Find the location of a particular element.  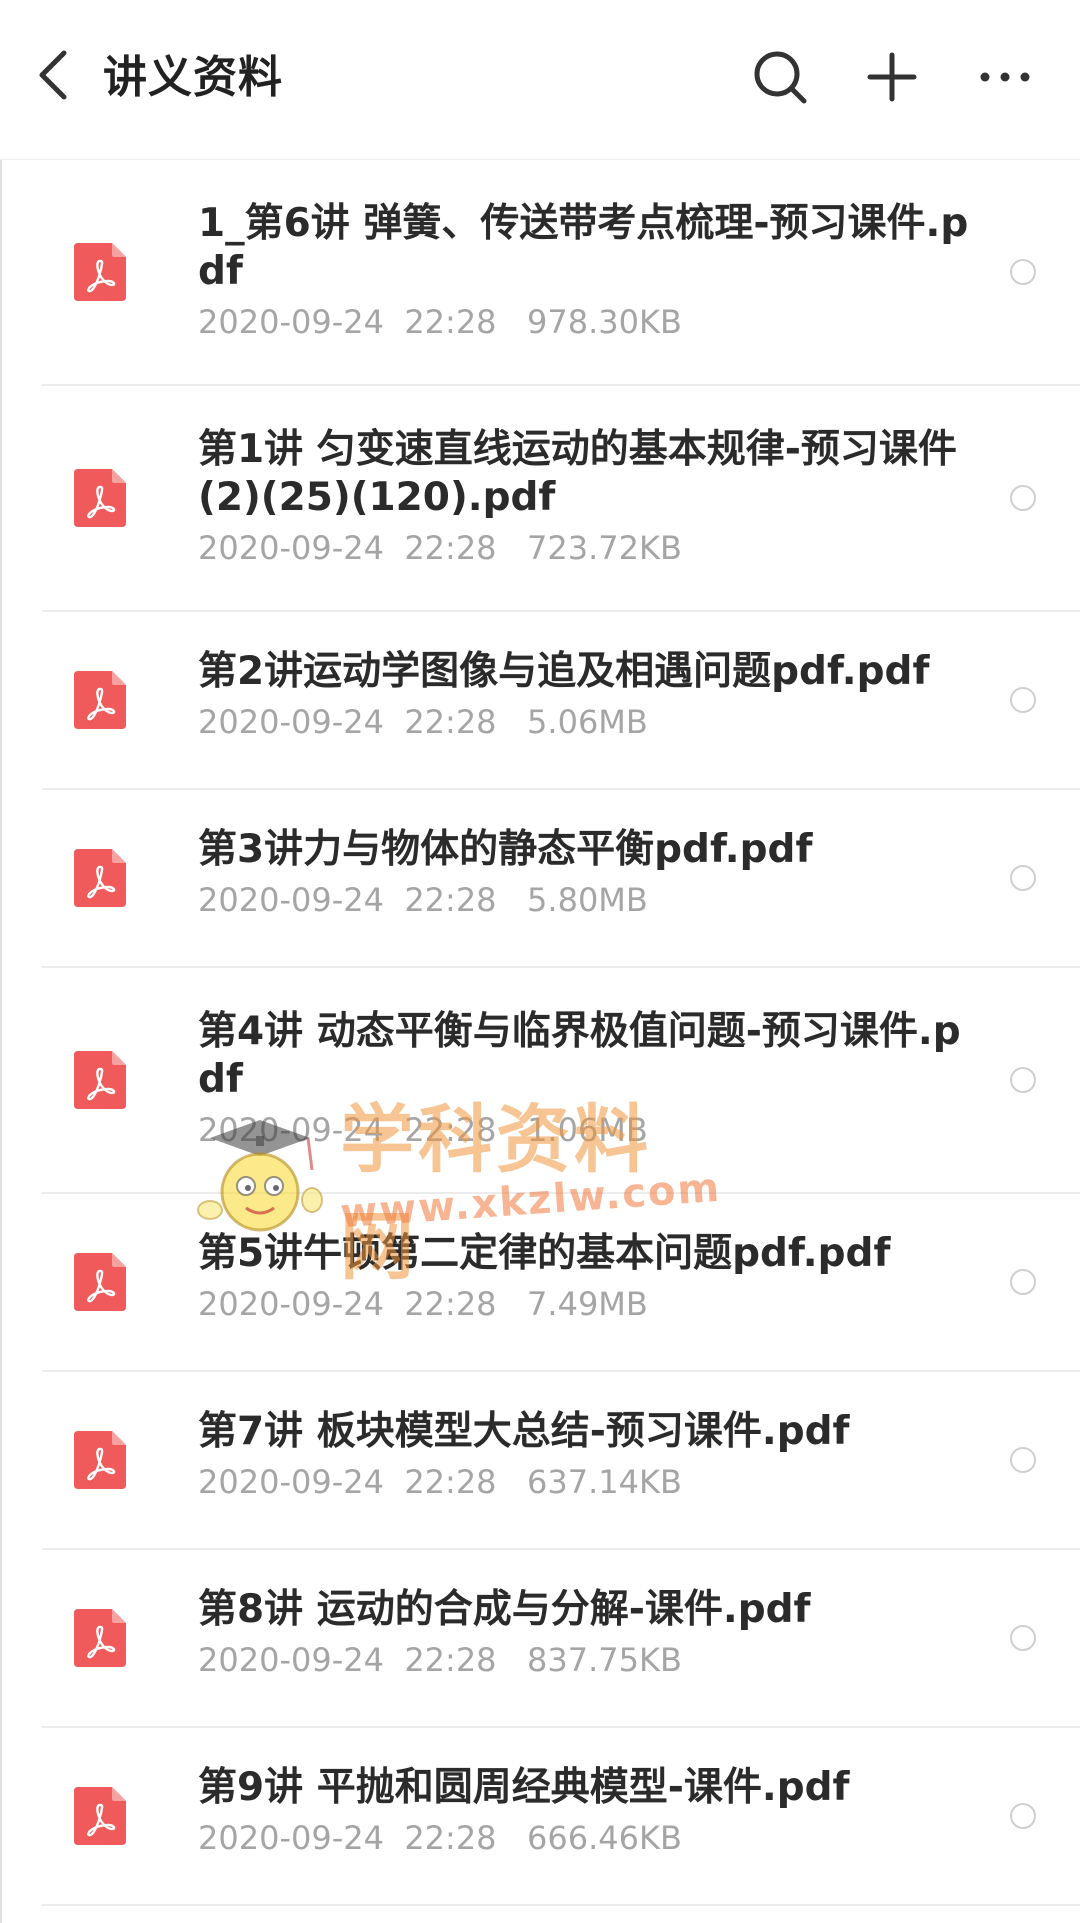

file-size: 666.46KB is located at coordinates (604, 1838).